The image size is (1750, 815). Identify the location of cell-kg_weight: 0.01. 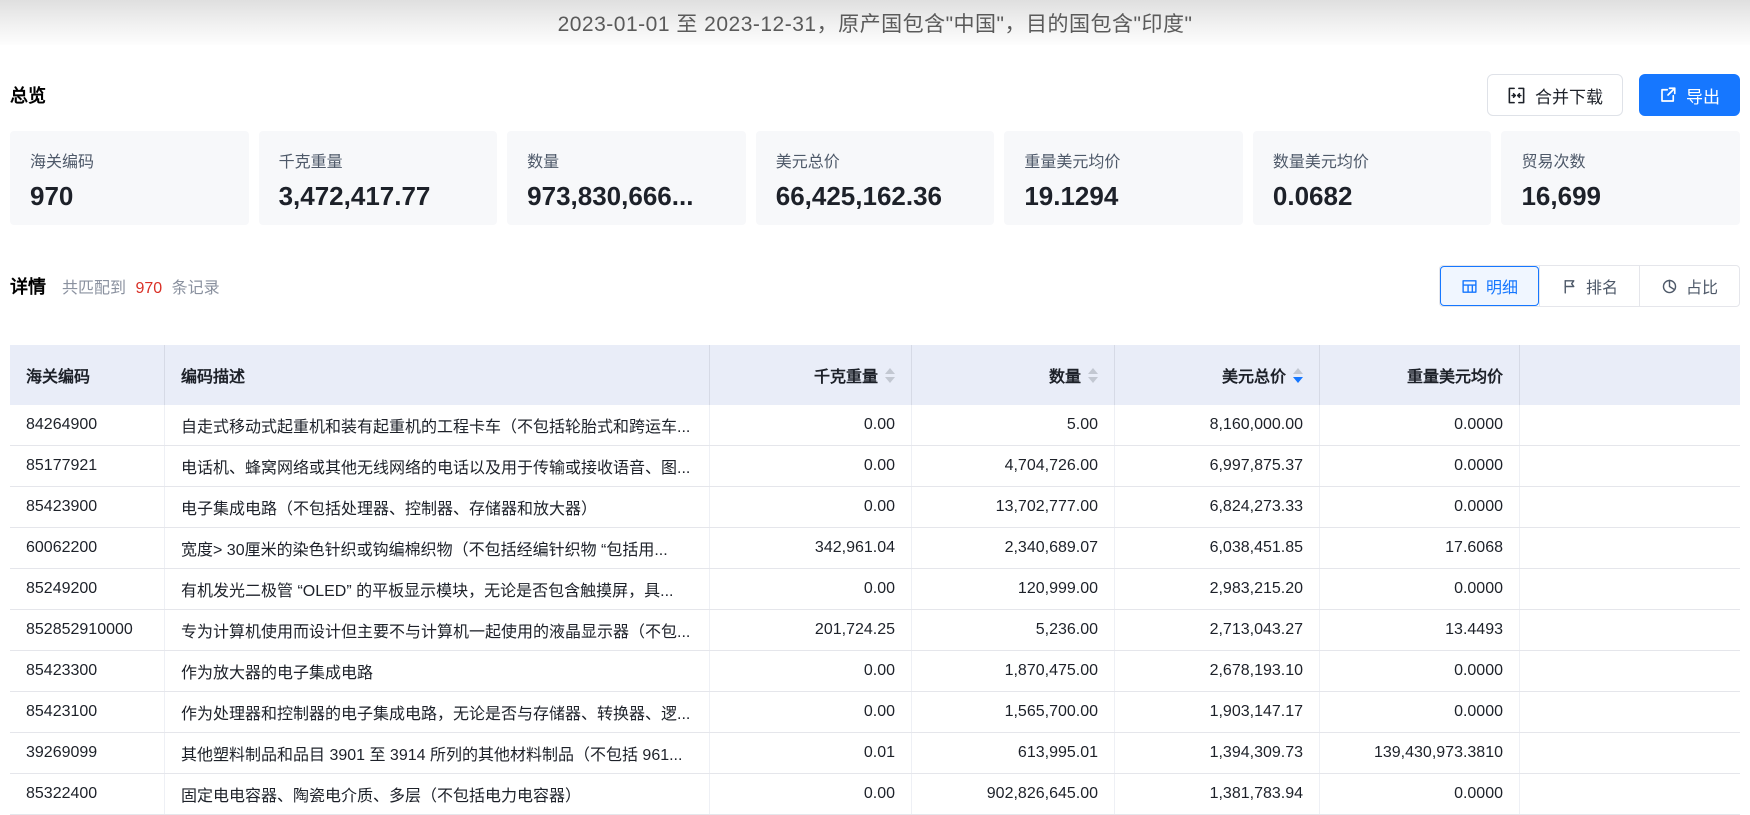
(811, 753).